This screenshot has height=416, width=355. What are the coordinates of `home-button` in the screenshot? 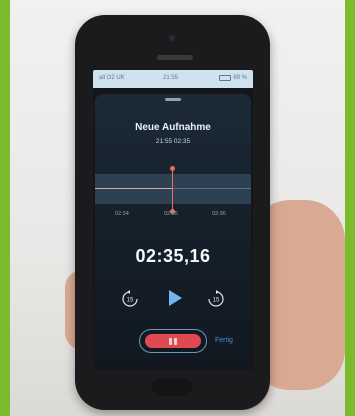 It's located at (172, 387).